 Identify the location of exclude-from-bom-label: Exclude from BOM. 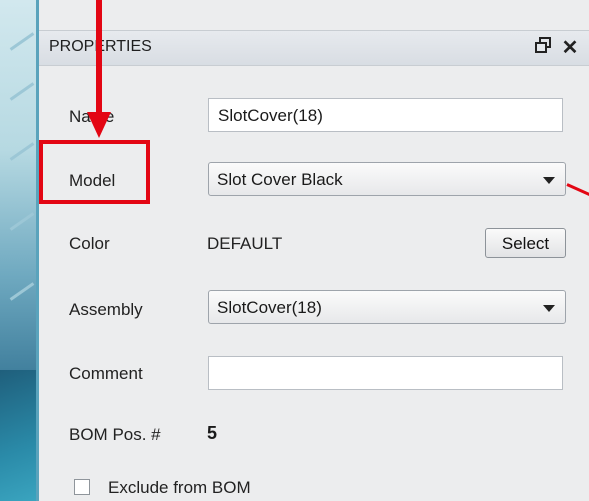
(179, 487).